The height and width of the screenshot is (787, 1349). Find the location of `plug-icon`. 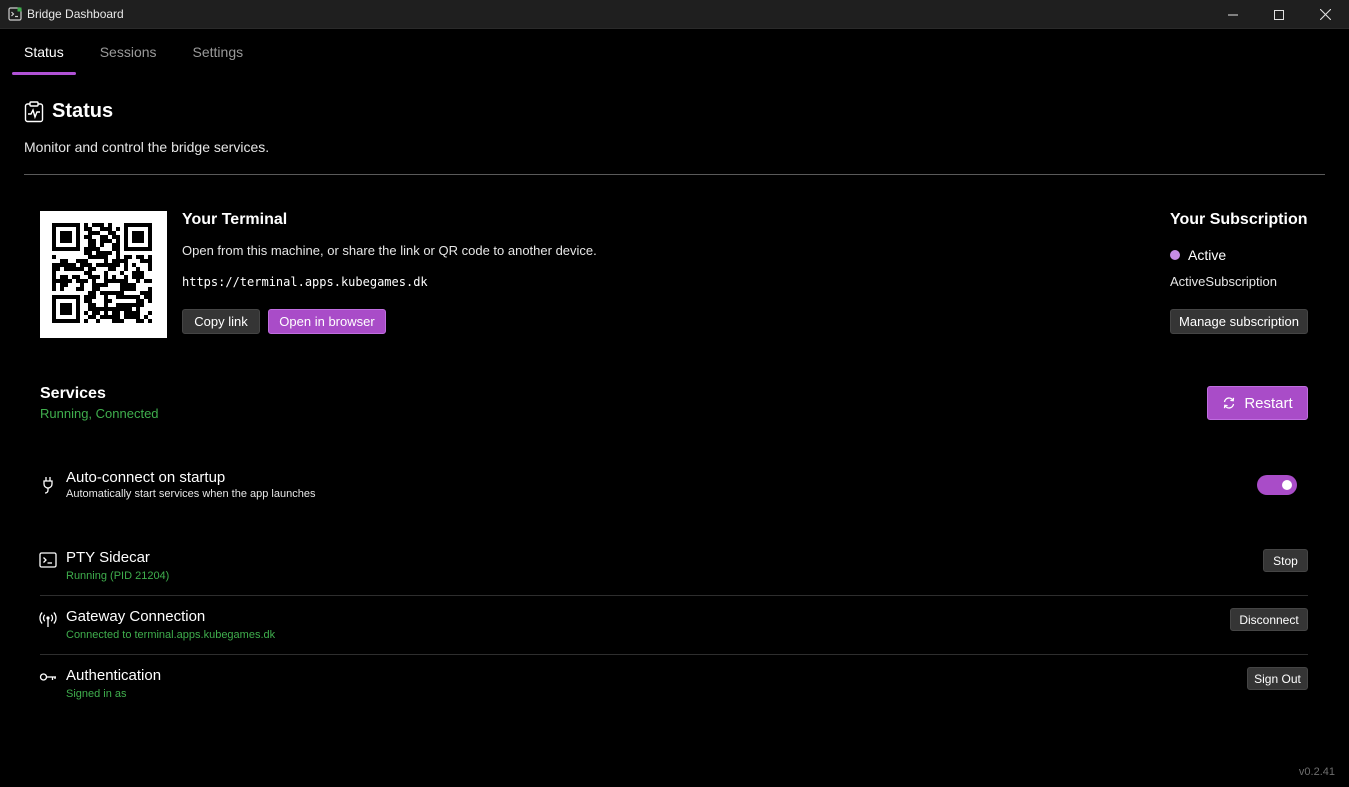

plug-icon is located at coordinates (48, 485).